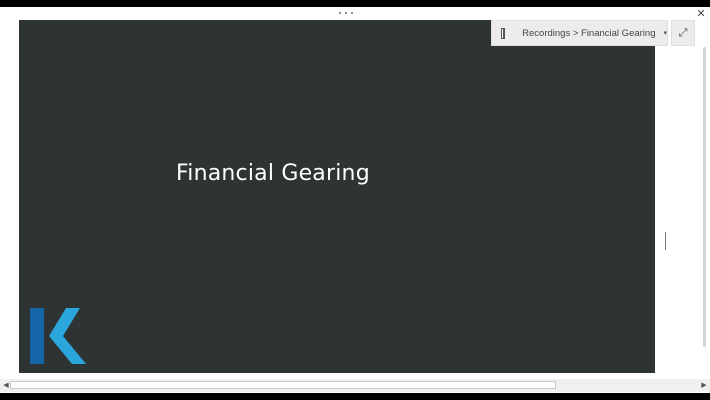 This screenshot has height=400, width=710. I want to click on breadcrumb-text: Recordings > Financial Gearing, so click(589, 33).